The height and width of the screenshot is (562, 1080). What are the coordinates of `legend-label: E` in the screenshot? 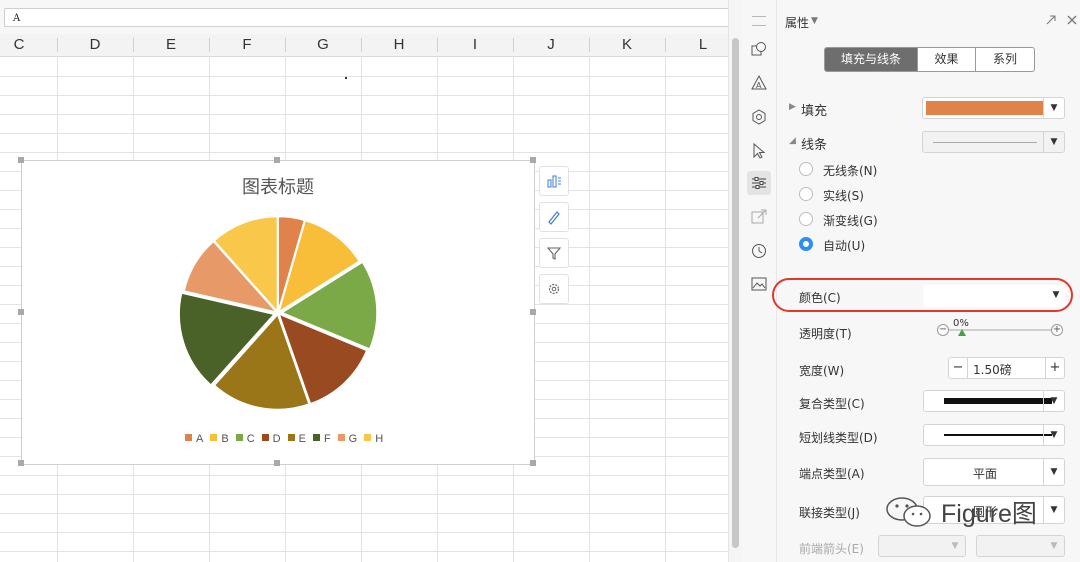 It's located at (302, 439).